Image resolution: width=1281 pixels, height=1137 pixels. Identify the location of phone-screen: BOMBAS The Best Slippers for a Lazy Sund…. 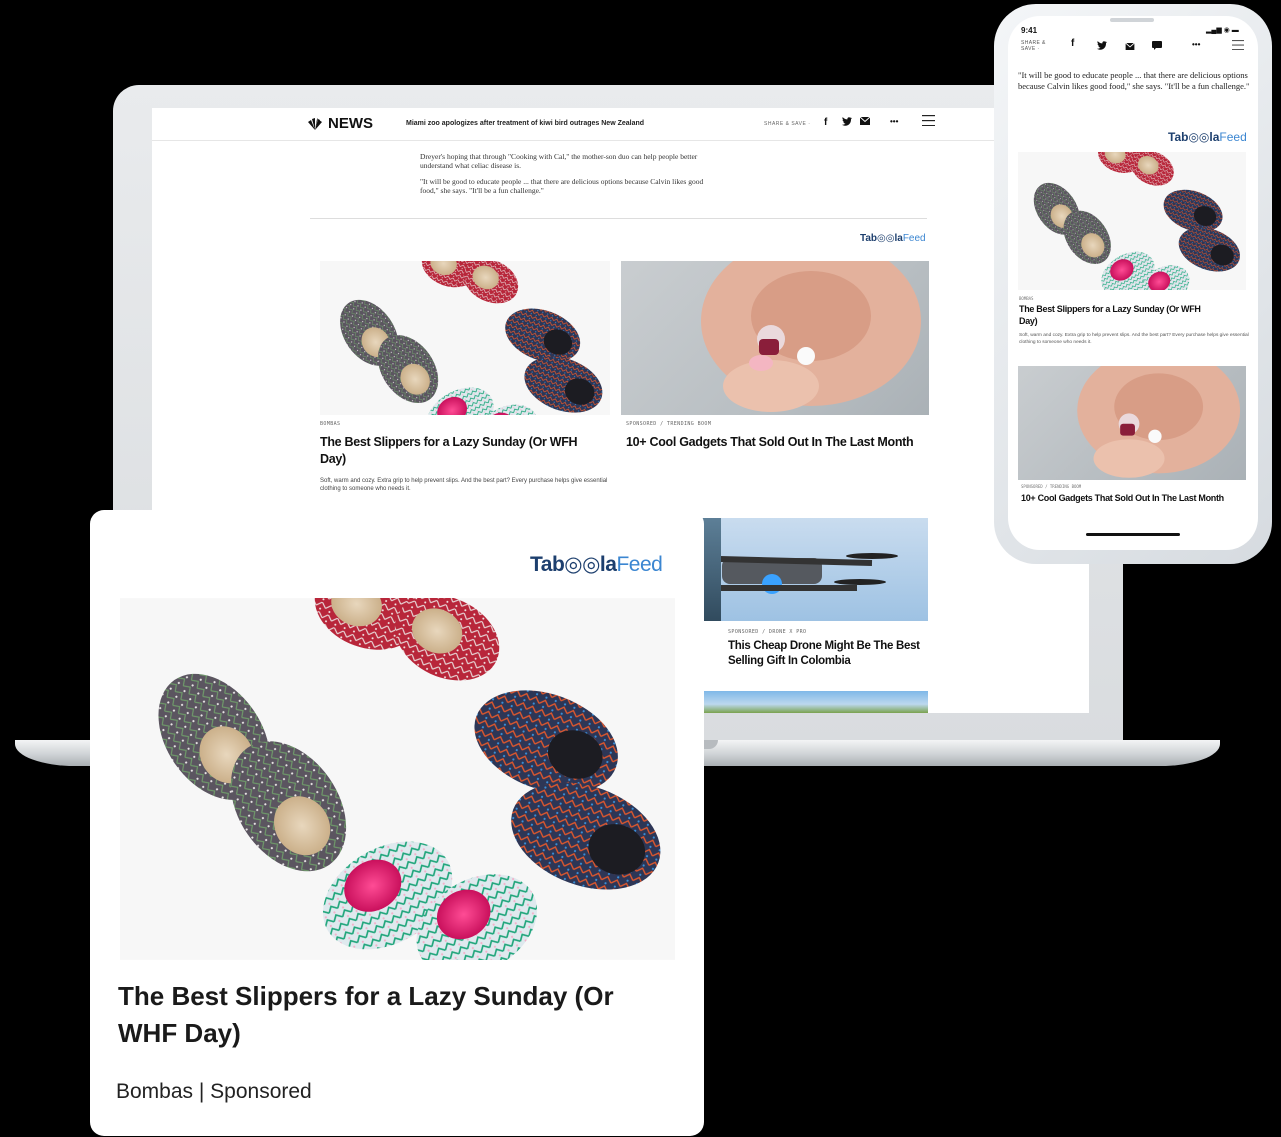
(1133, 283).